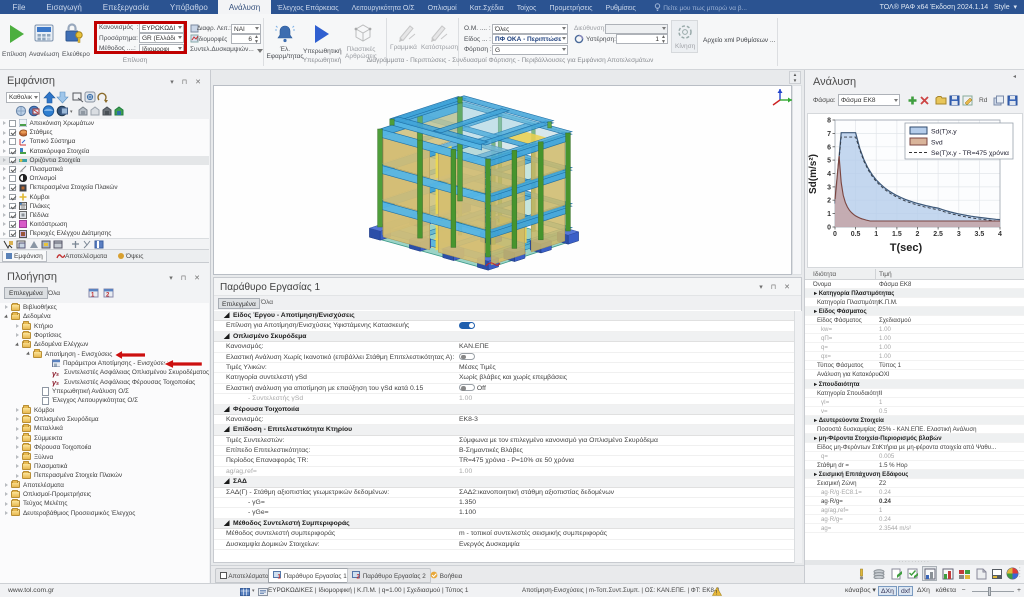 The image size is (1024, 597). I want to click on svg-text: Svd, so click(937, 143).